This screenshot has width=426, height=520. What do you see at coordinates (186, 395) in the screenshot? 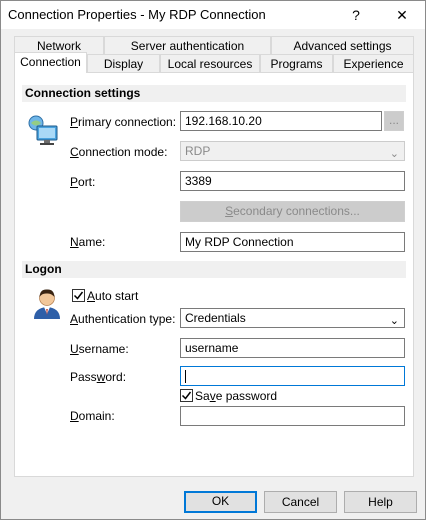
I see `save-password-checkbox` at bounding box center [186, 395].